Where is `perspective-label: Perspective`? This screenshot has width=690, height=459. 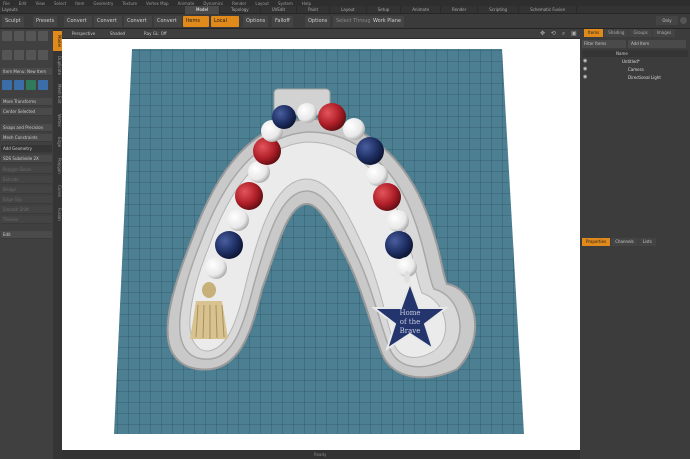 perspective-label: Perspective is located at coordinates (83, 33).